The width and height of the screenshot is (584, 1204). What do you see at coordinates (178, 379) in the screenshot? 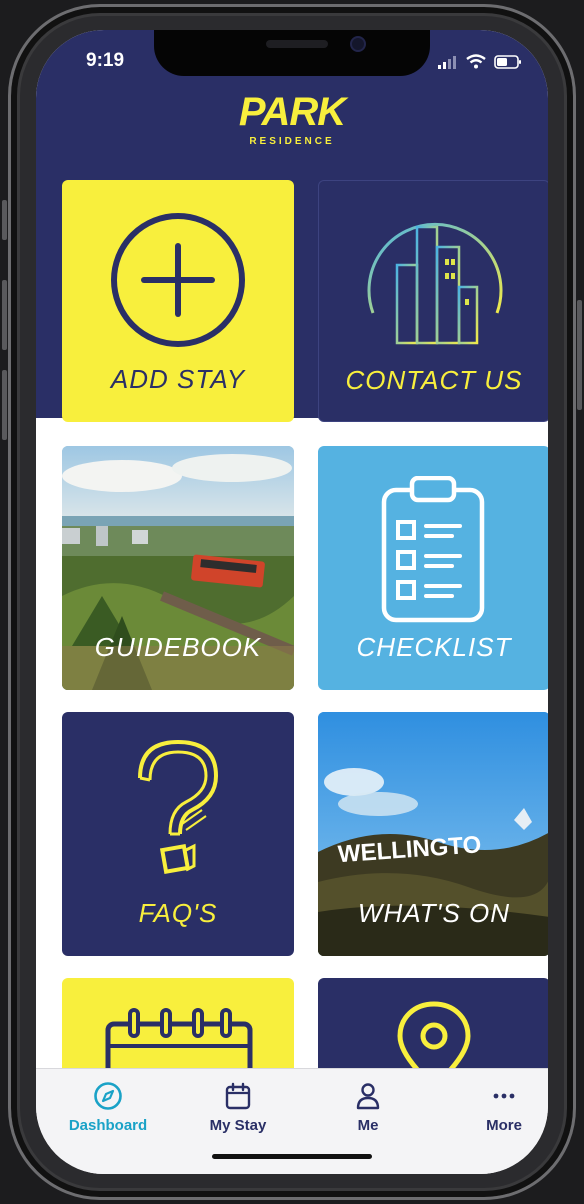
I see `tile-add-stay-label: ADD STAY` at bounding box center [178, 379].